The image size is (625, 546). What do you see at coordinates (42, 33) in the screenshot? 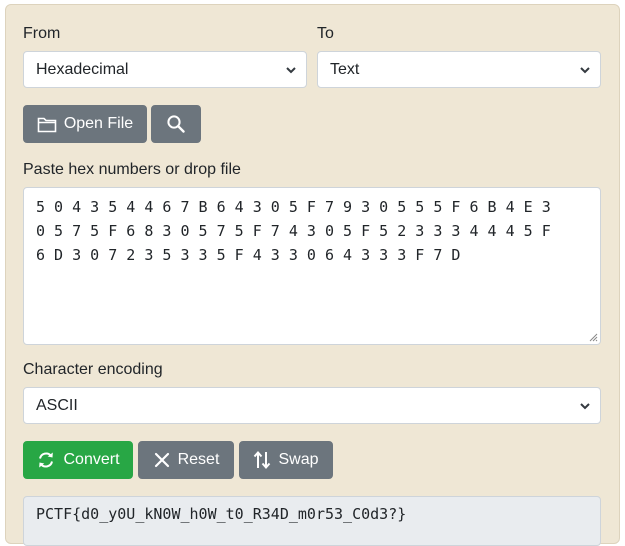
I see `from-label: From` at bounding box center [42, 33].